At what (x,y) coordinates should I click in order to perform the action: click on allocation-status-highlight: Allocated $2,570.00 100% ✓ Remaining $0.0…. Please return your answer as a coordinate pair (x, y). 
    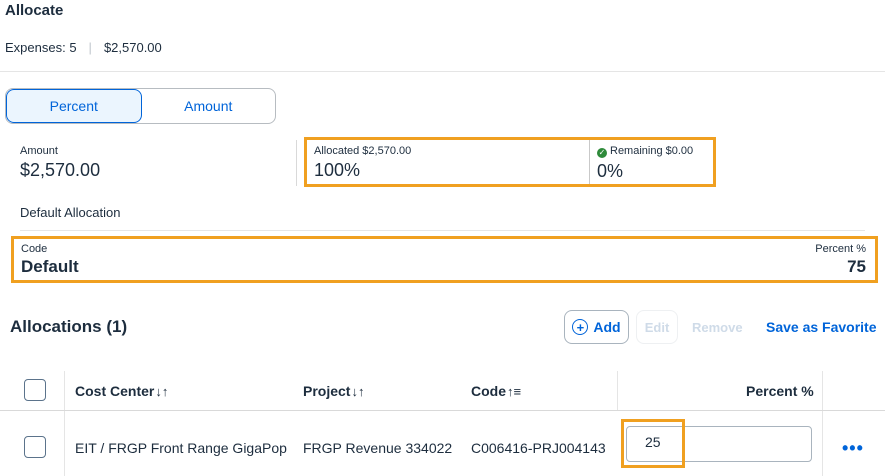
    Looking at the image, I should click on (510, 162).